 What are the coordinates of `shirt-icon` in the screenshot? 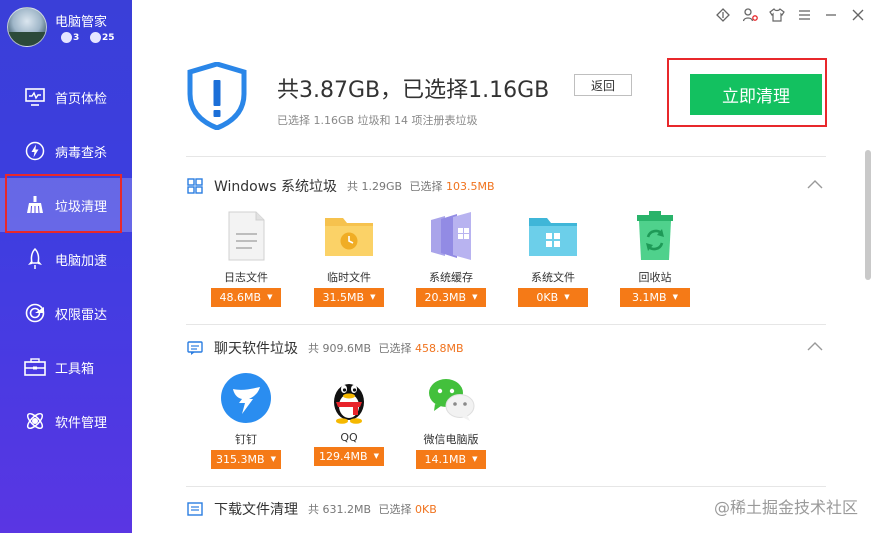 It's located at (777, 15).